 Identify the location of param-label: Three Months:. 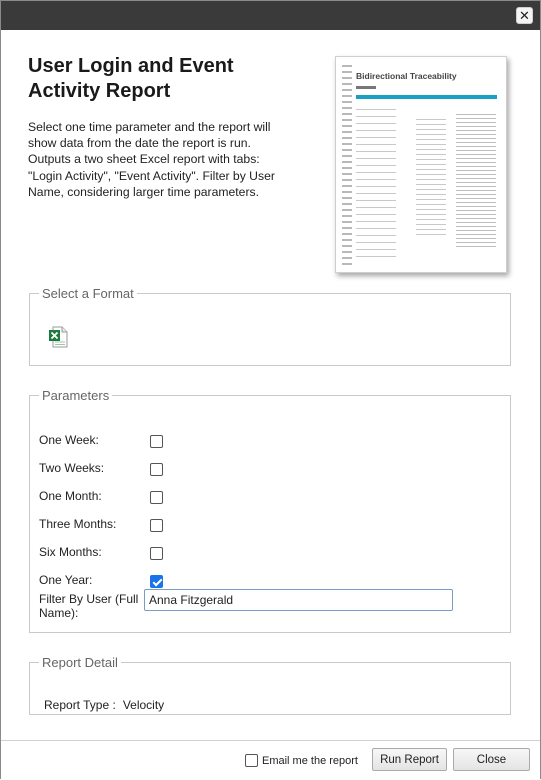
(78, 524).